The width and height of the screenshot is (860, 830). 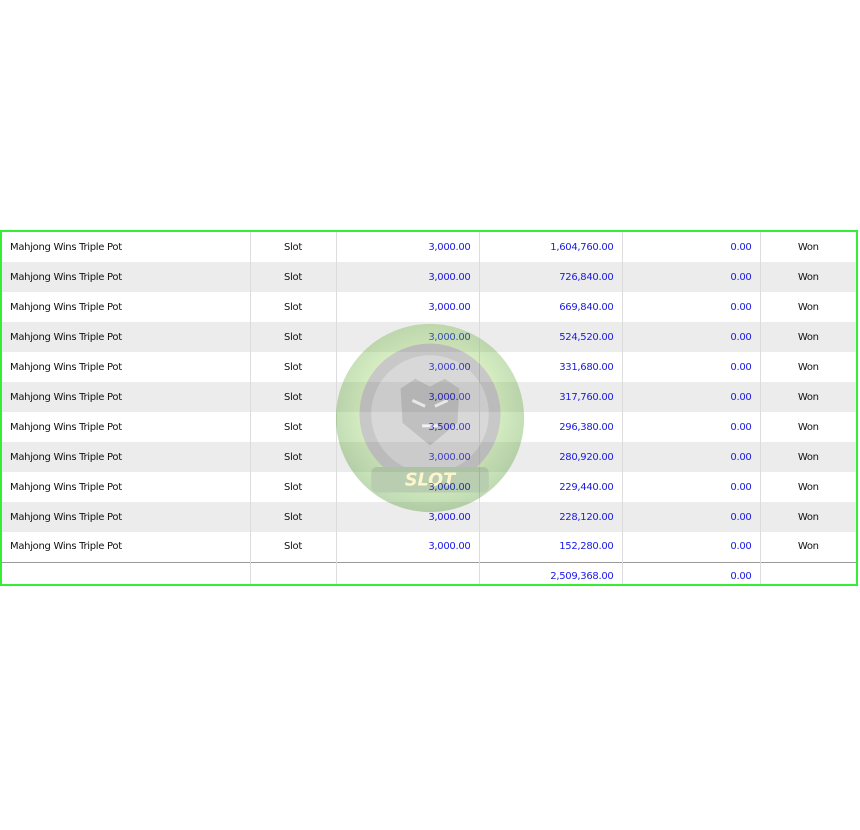 I want to click on win-amount-cell: 228,120.00, so click(x=551, y=517).